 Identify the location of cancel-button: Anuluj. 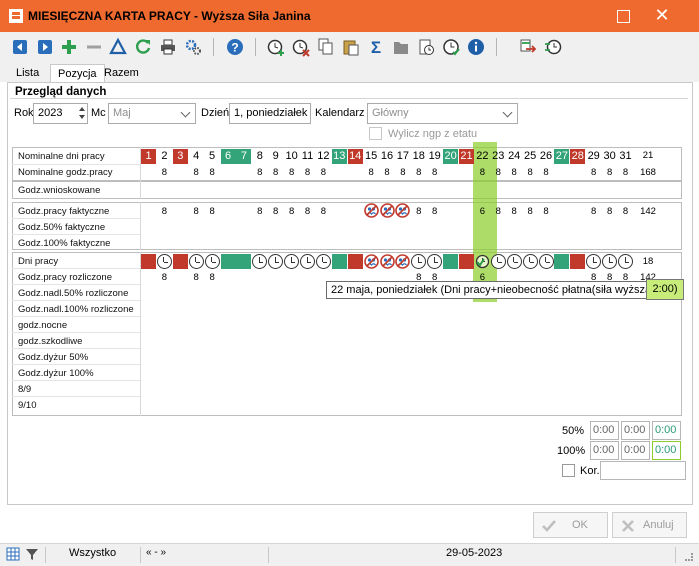
(649, 525).